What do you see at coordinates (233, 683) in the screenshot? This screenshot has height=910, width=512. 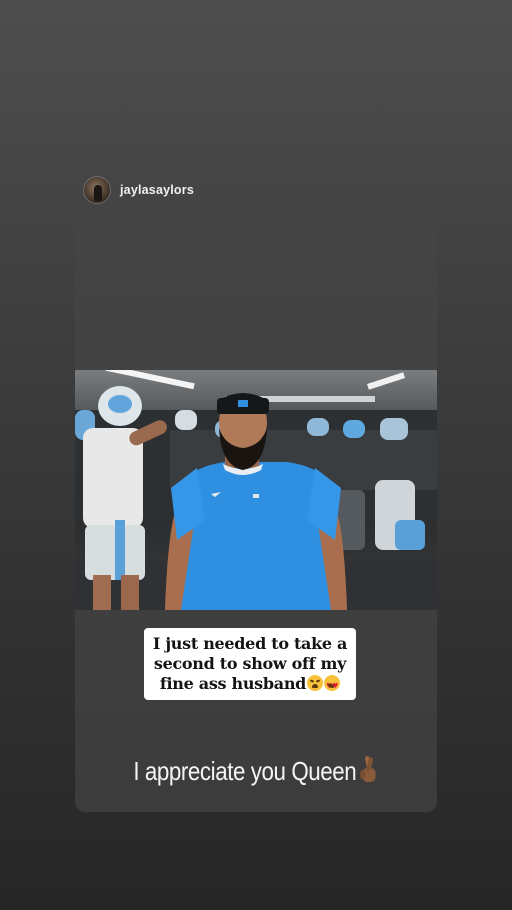 I see `caption-line-3: fine ass husband` at bounding box center [233, 683].